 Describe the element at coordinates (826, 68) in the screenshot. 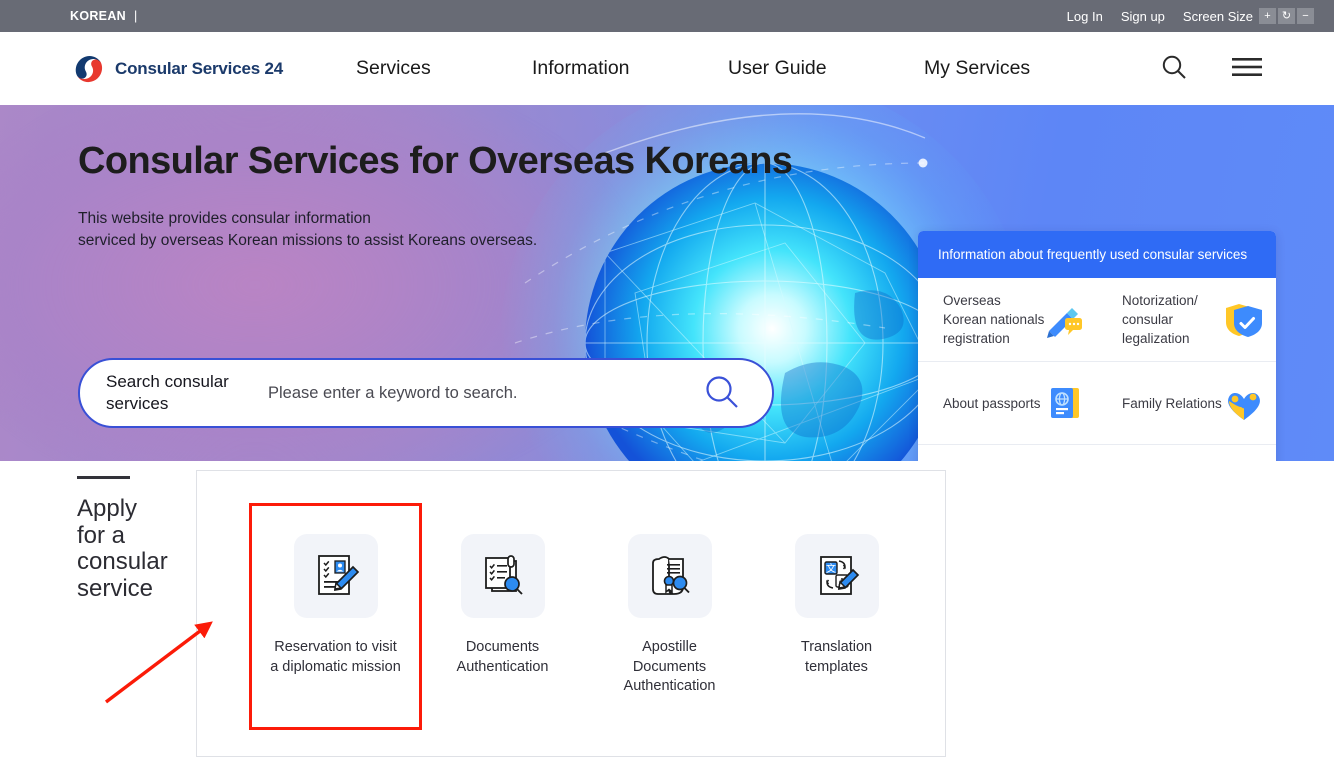

I see `nav-item-user-guide: User Guide` at that location.